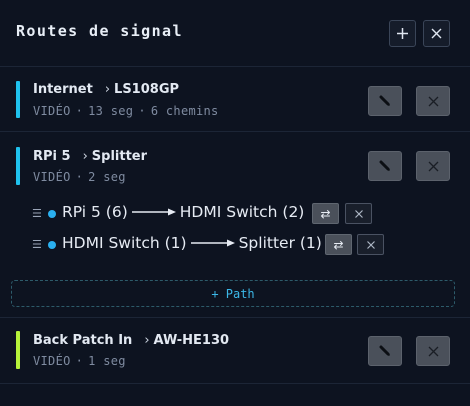  What do you see at coordinates (242, 212) in the screenshot?
I see `segment-to: HDMI Switch (2)` at bounding box center [242, 212].